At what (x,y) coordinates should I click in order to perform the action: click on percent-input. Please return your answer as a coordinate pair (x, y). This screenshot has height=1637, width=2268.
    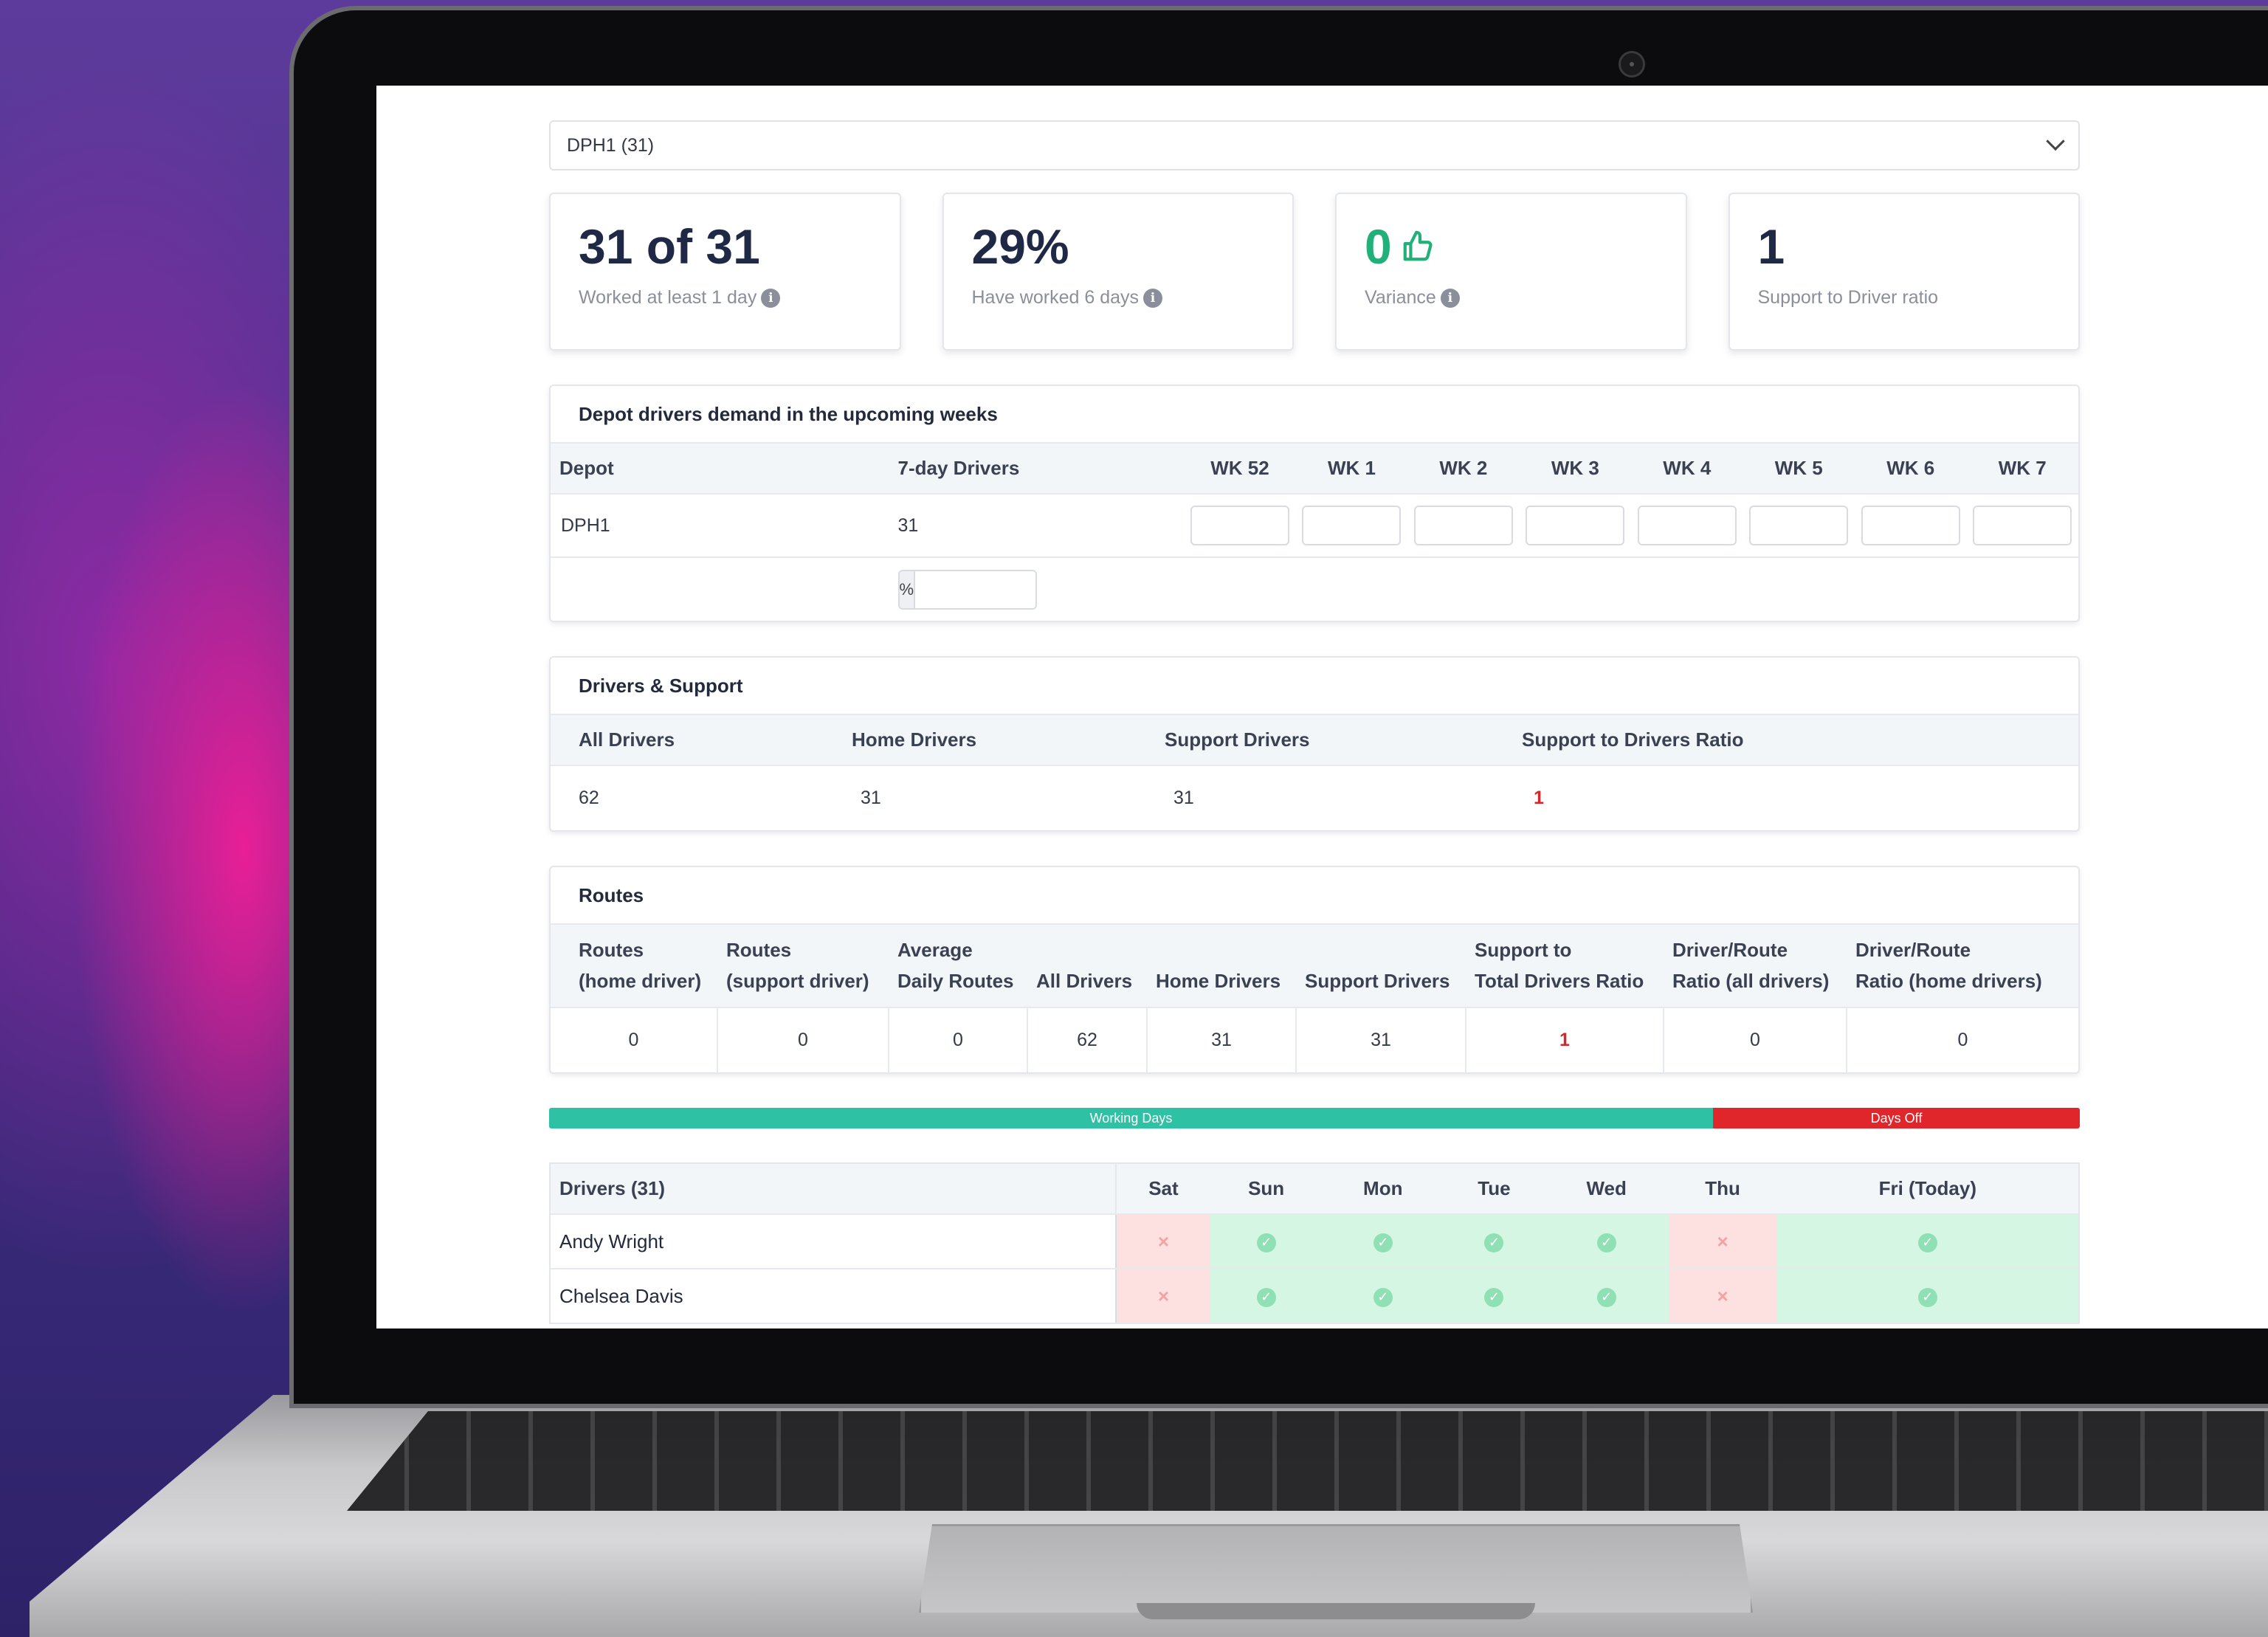
    Looking at the image, I should click on (975, 589).